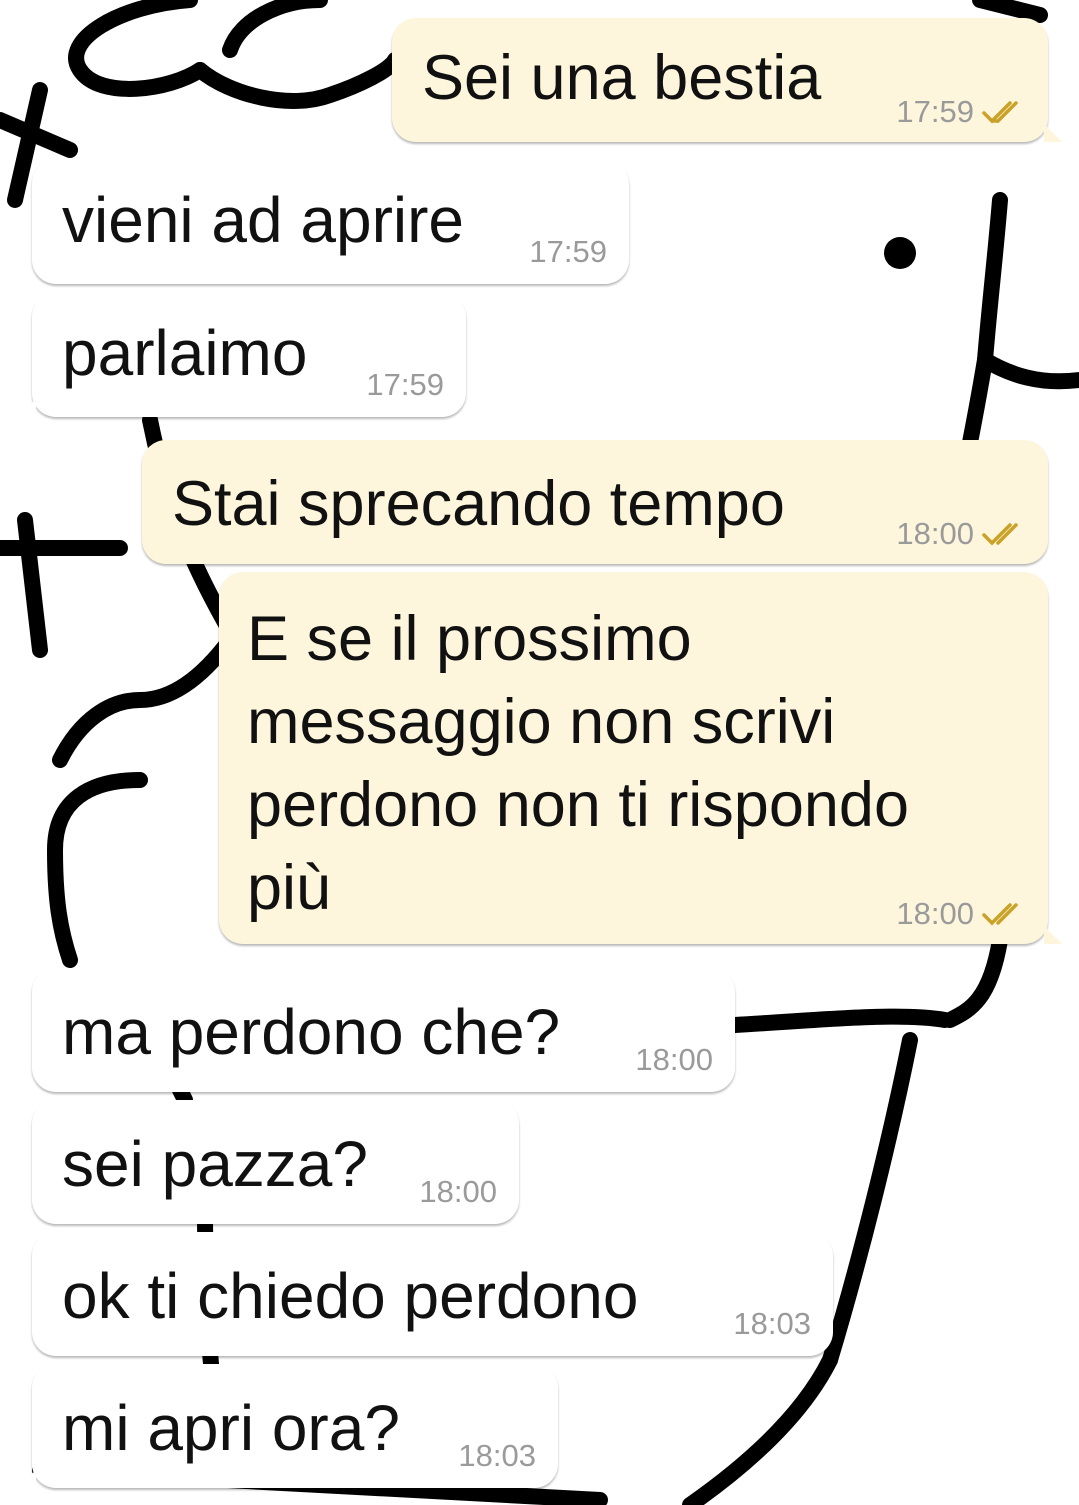 This screenshot has width=1079, height=1505. I want to click on message-text: ma perdono che?, so click(311, 1032).